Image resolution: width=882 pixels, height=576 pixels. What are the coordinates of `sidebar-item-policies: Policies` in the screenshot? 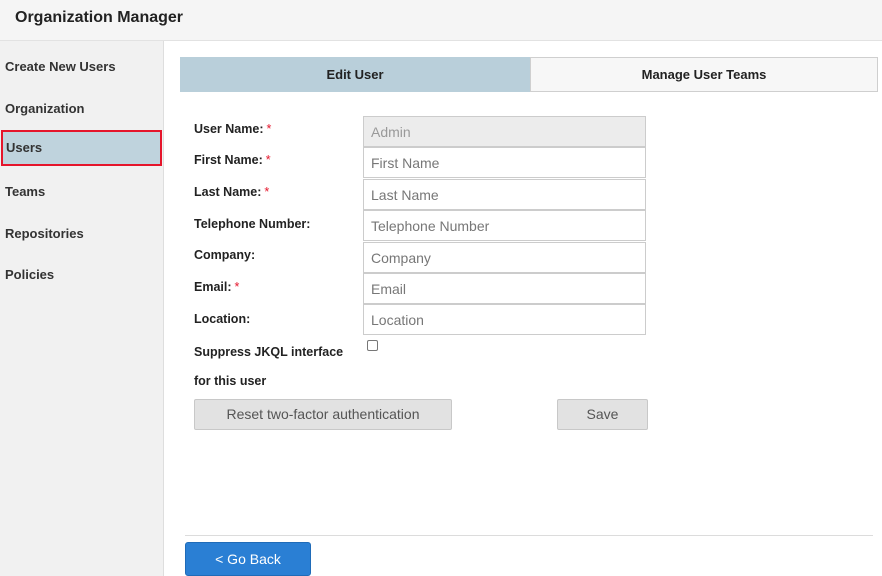 It's located at (81, 275).